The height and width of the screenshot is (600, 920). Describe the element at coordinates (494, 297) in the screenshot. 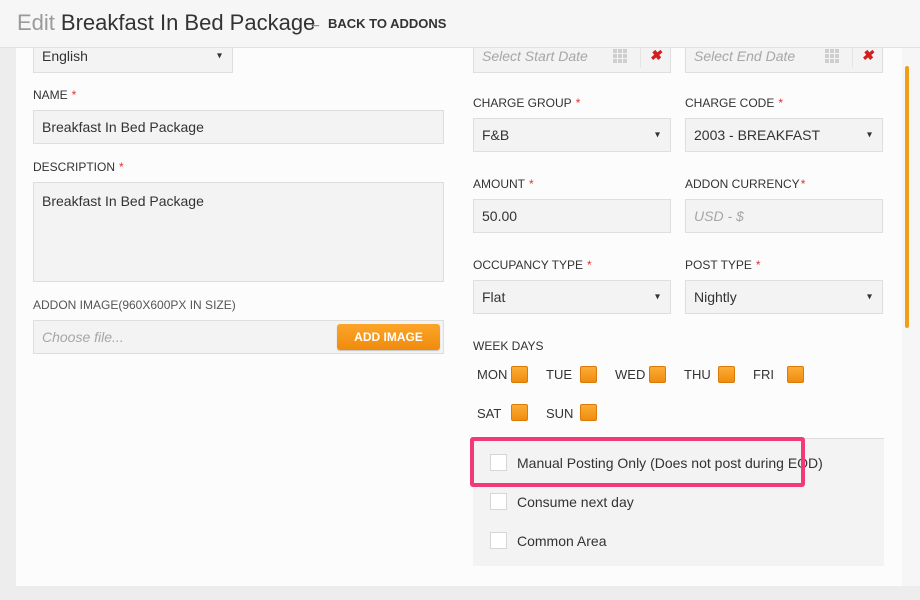

I see `occupancy-type-value: Flat` at that location.